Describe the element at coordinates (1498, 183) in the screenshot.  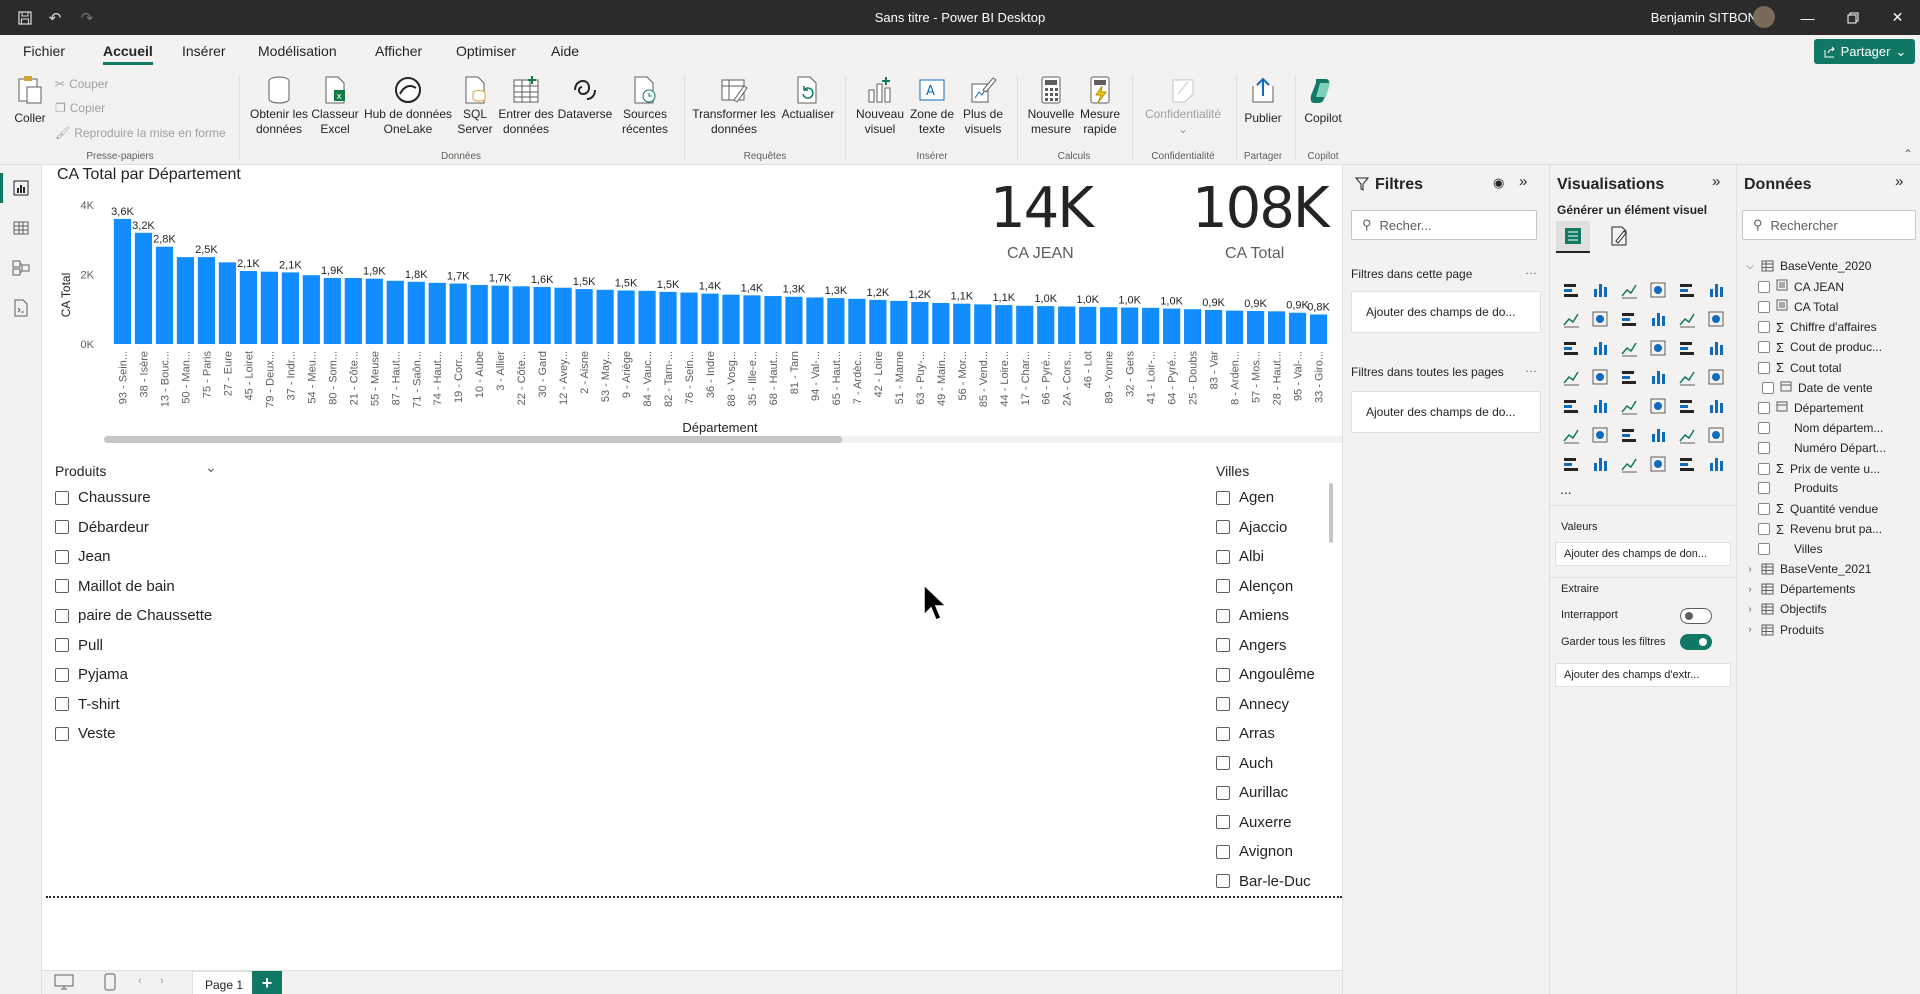
I see `eye-icon: ◉` at that location.